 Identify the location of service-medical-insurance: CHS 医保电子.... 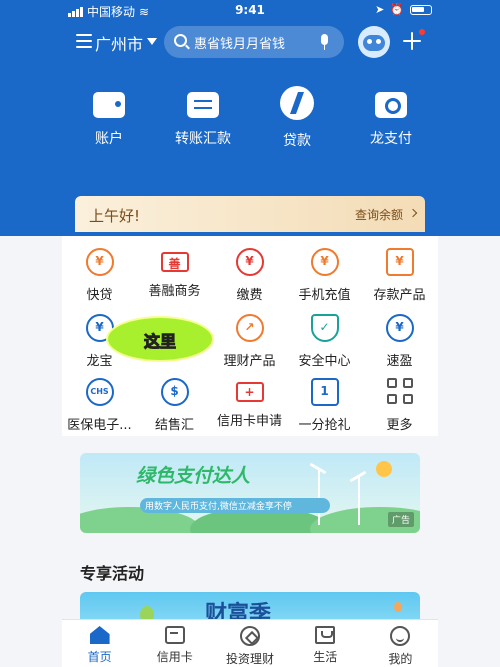
(99, 405).